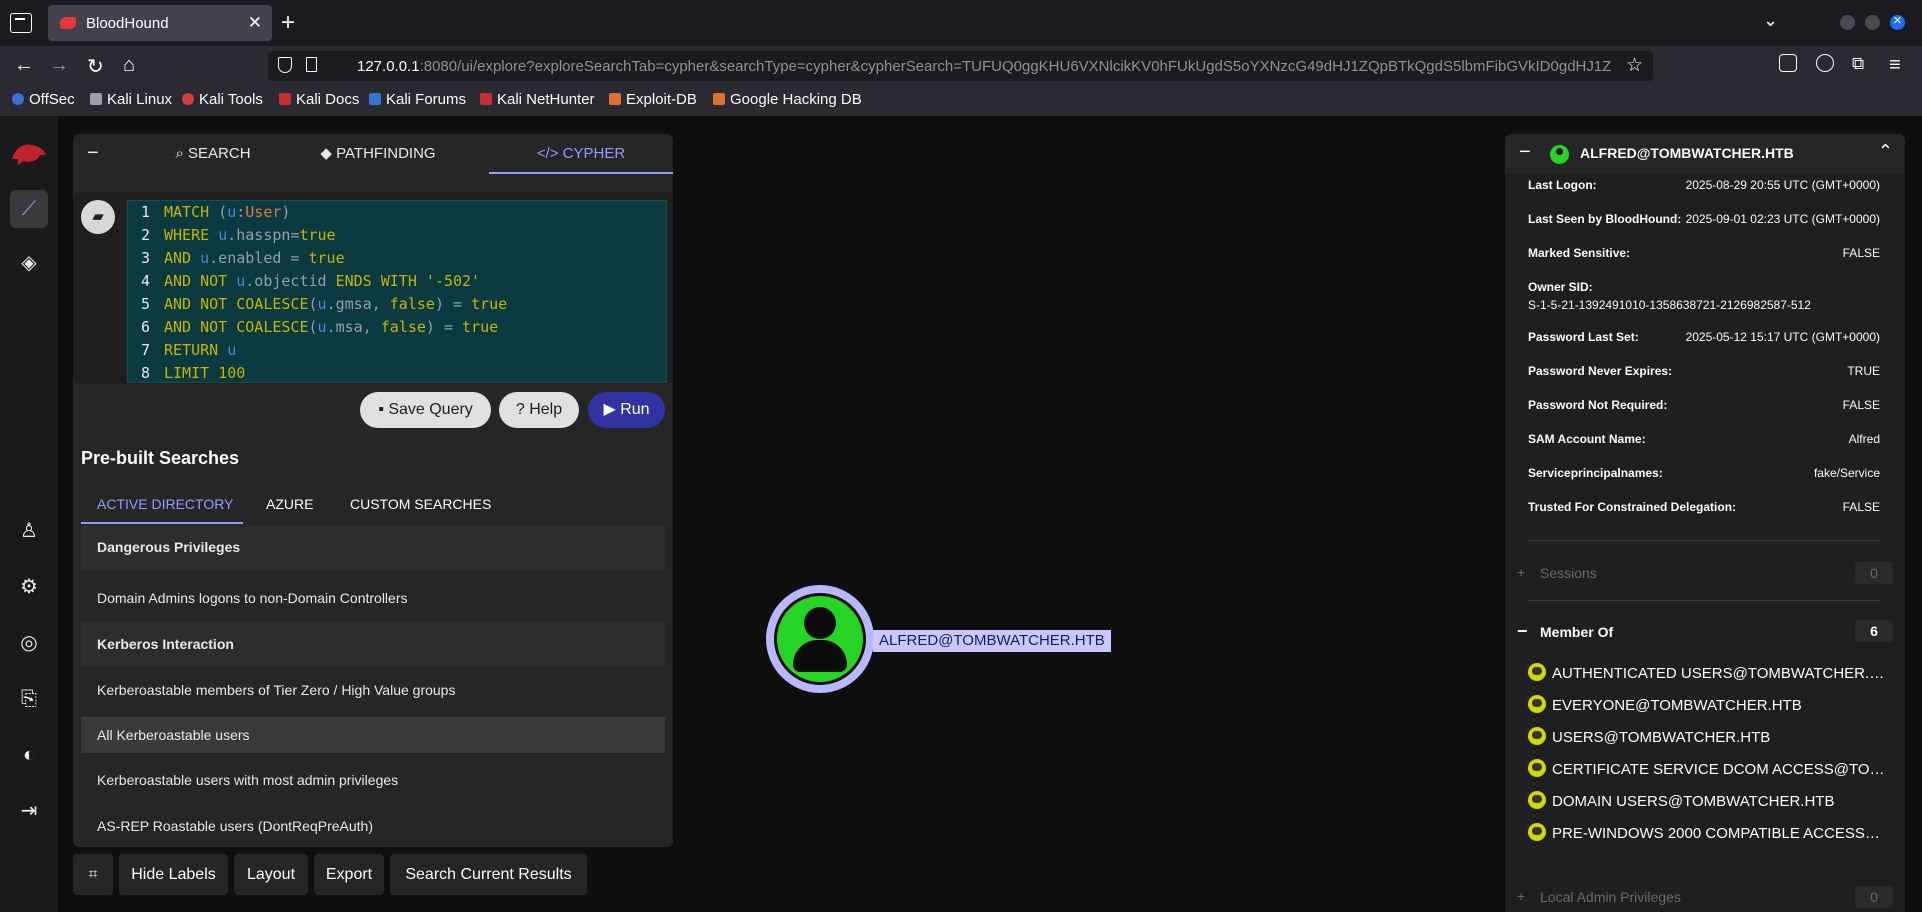  What do you see at coordinates (213, 154) in the screenshot?
I see `tab-search: ⌕ SEARCH` at bounding box center [213, 154].